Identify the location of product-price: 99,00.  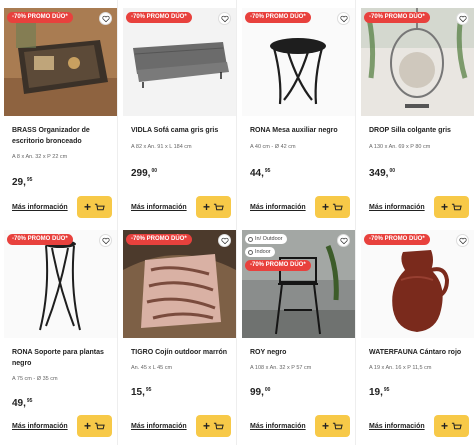
(260, 392).